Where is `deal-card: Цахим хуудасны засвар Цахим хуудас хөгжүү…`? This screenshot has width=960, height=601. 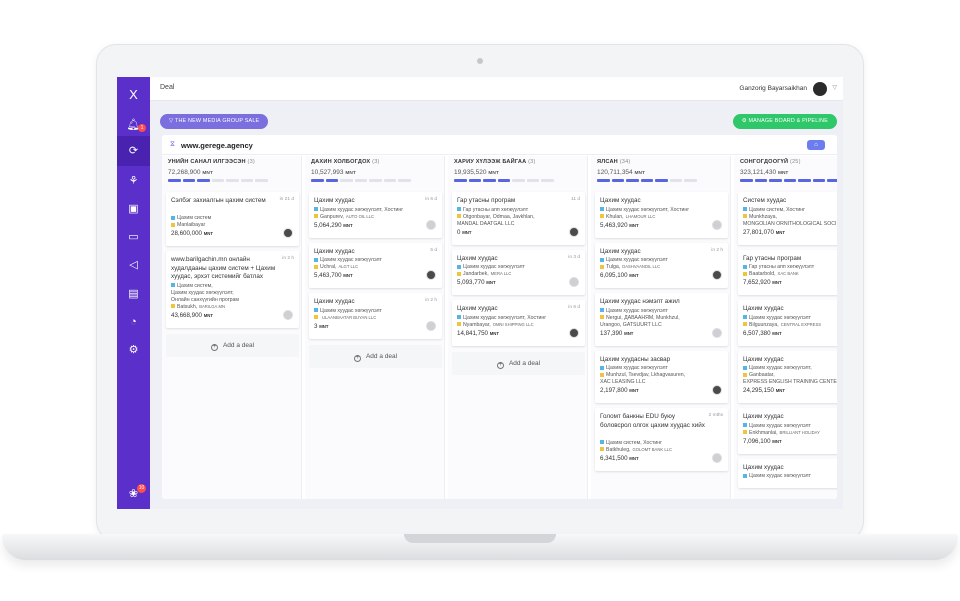 deal-card: Цахим хуудасны засвар Цахим хуудас хөгжүү… is located at coordinates (661, 376).